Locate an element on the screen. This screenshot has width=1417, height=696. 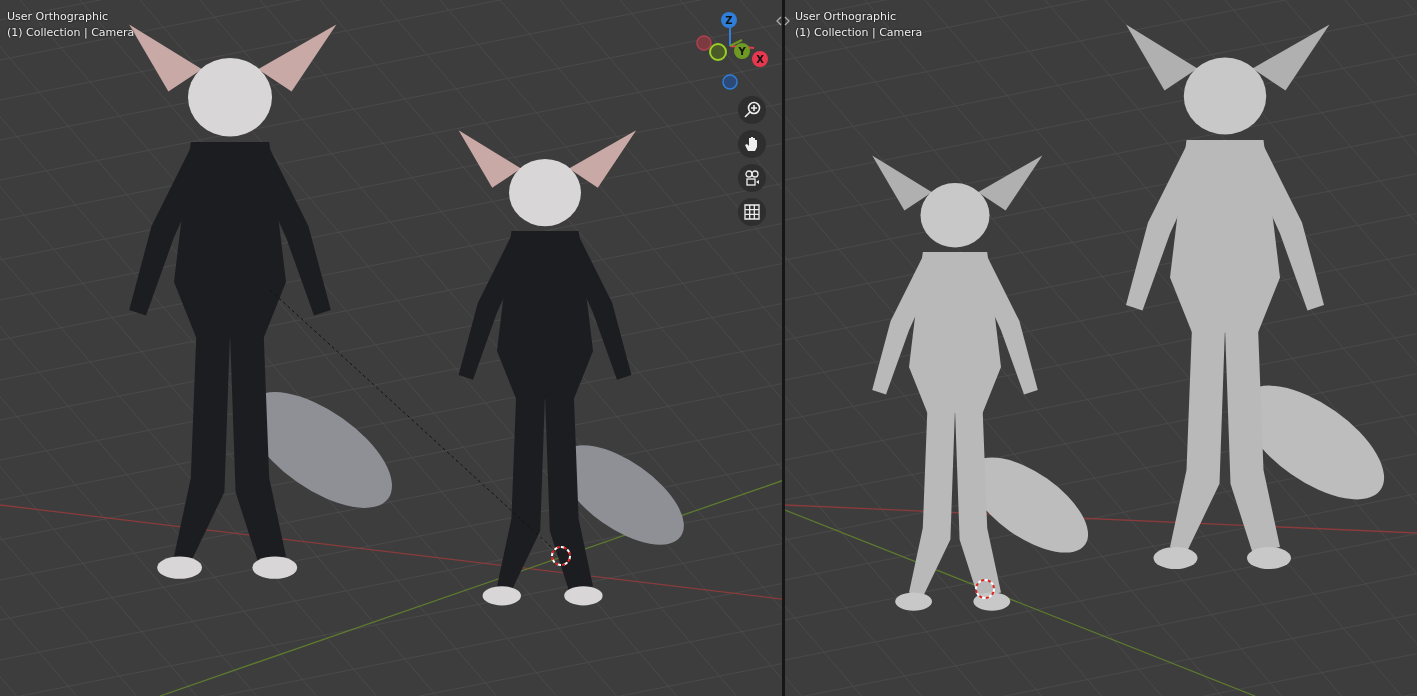
navigation-gizmo: Z Y X is located at coordinates (734, 50).